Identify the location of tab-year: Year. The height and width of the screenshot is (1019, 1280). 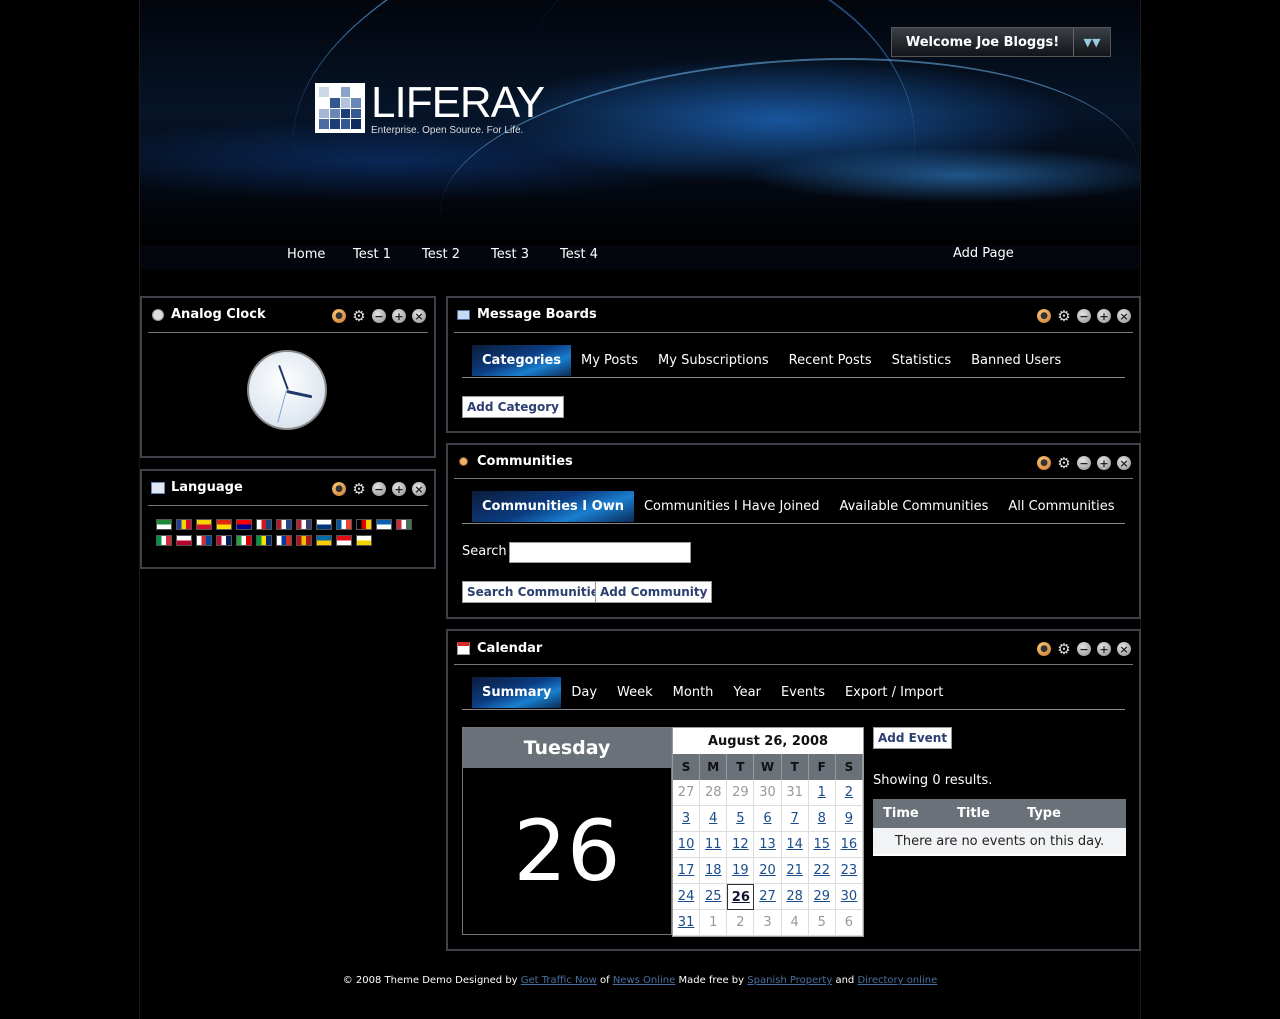
(747, 692).